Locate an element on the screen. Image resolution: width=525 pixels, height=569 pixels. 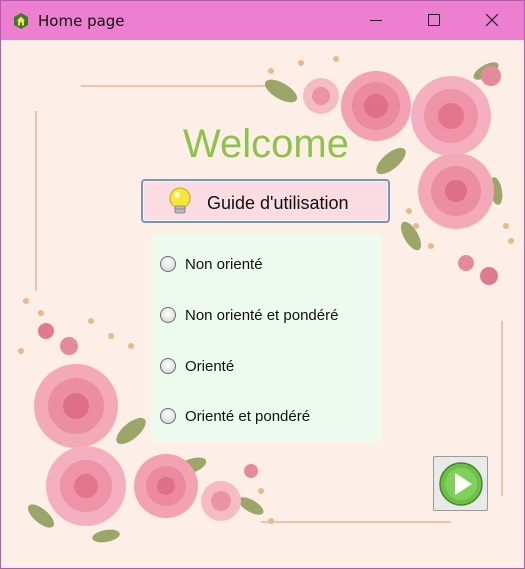
frame-line-left is located at coordinates (36, 201).